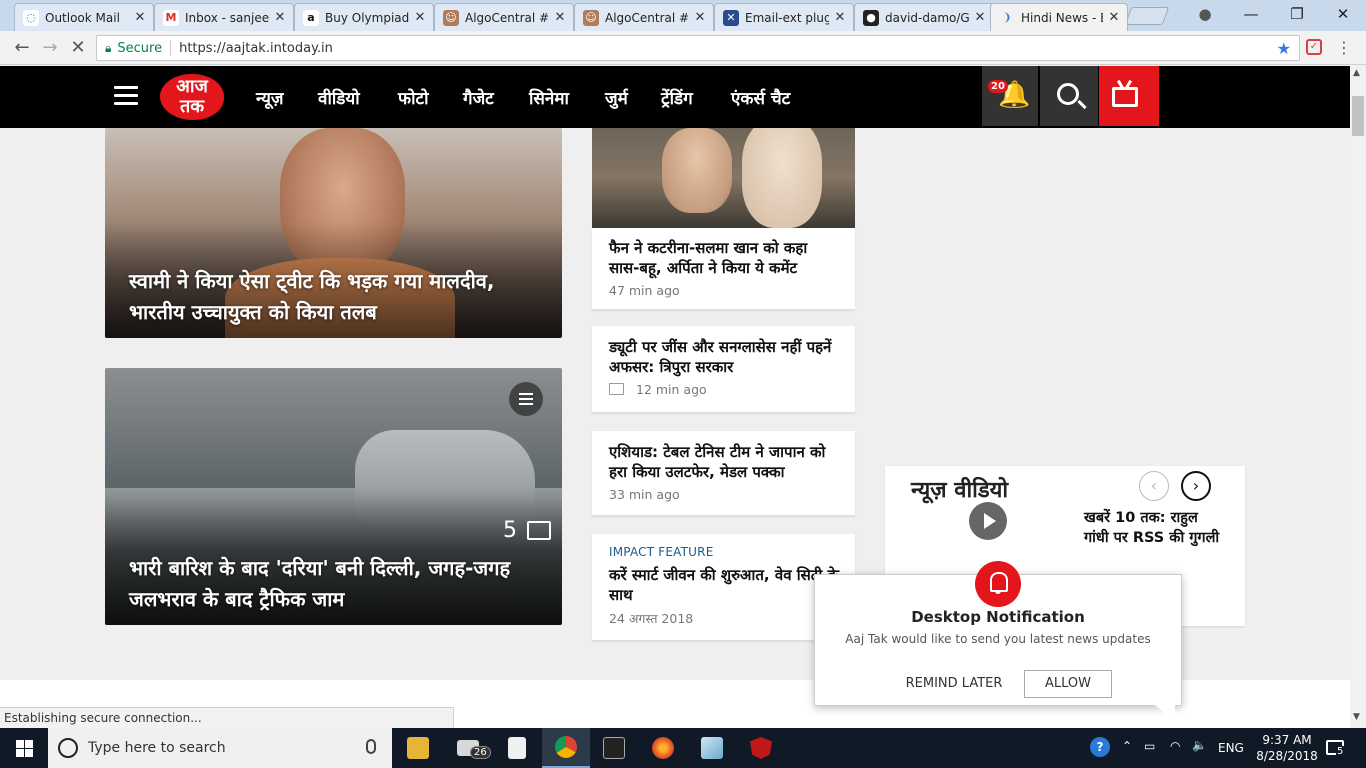  What do you see at coordinates (784, 17) in the screenshot?
I see `tab-email-ext-plugin: ✕ Email-ext plugi ✕` at bounding box center [784, 17].